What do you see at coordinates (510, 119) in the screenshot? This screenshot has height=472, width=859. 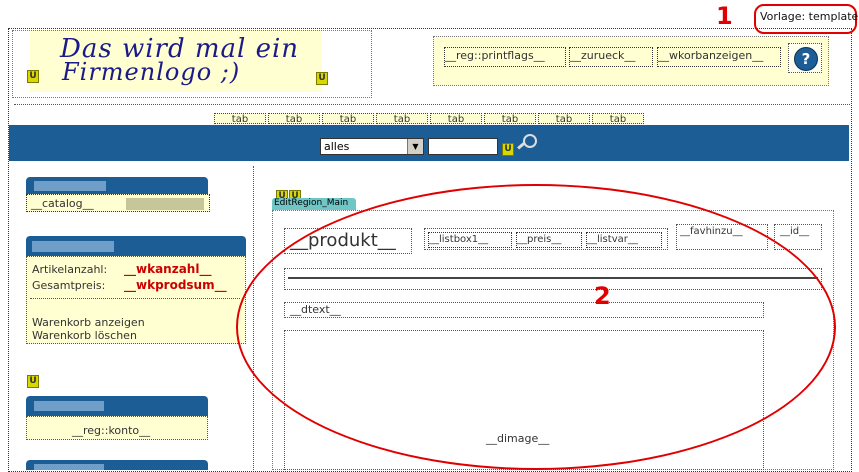 I see `tab-6: tab` at bounding box center [510, 119].